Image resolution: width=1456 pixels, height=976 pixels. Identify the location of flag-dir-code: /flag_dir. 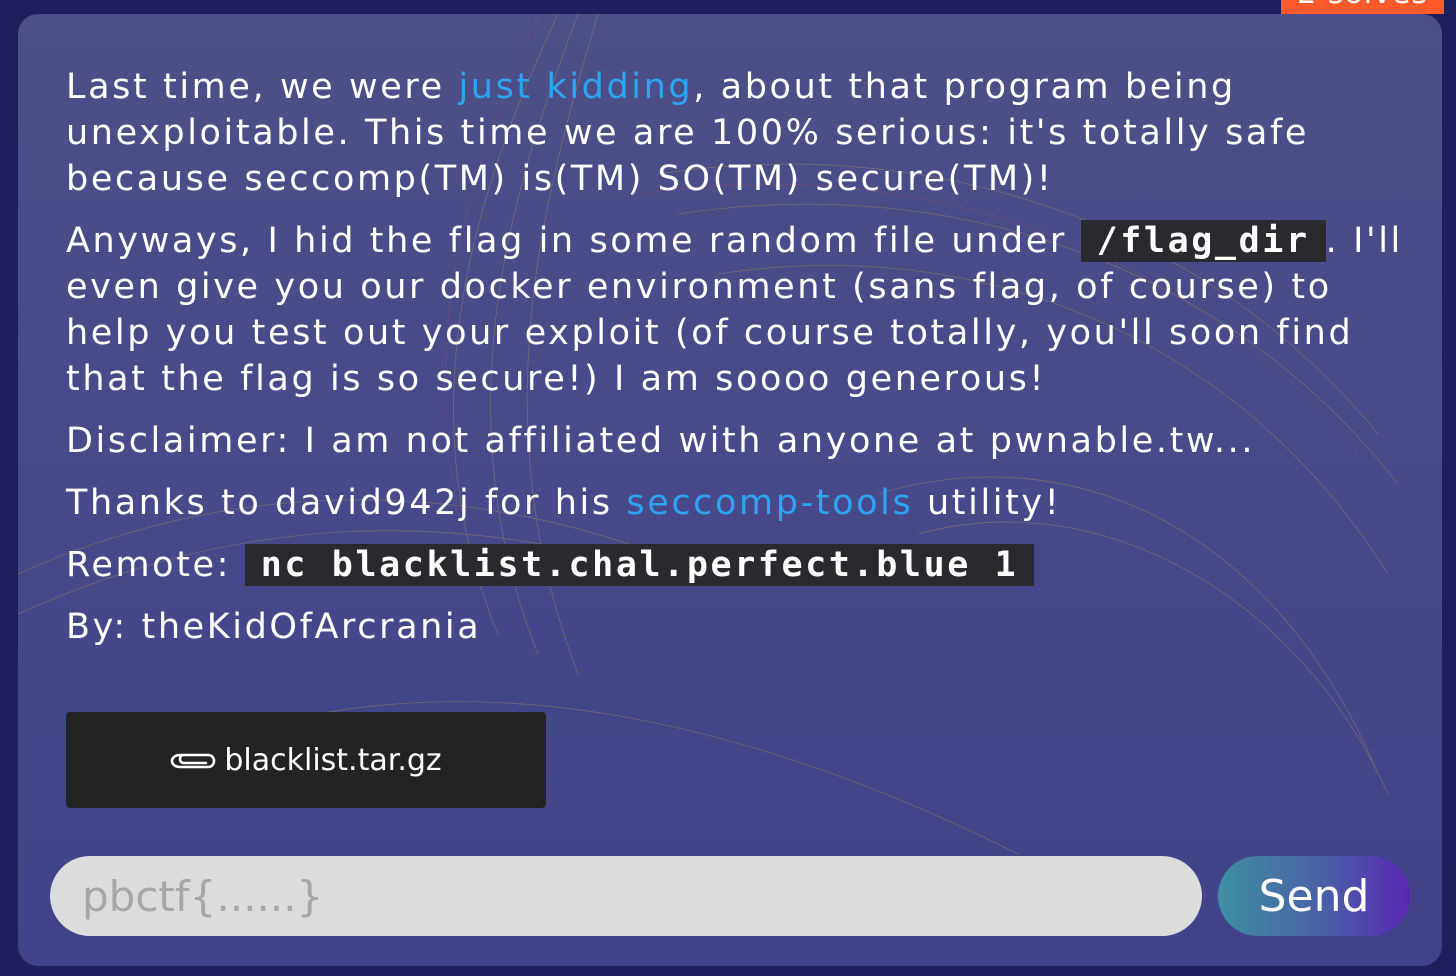
(1203, 241).